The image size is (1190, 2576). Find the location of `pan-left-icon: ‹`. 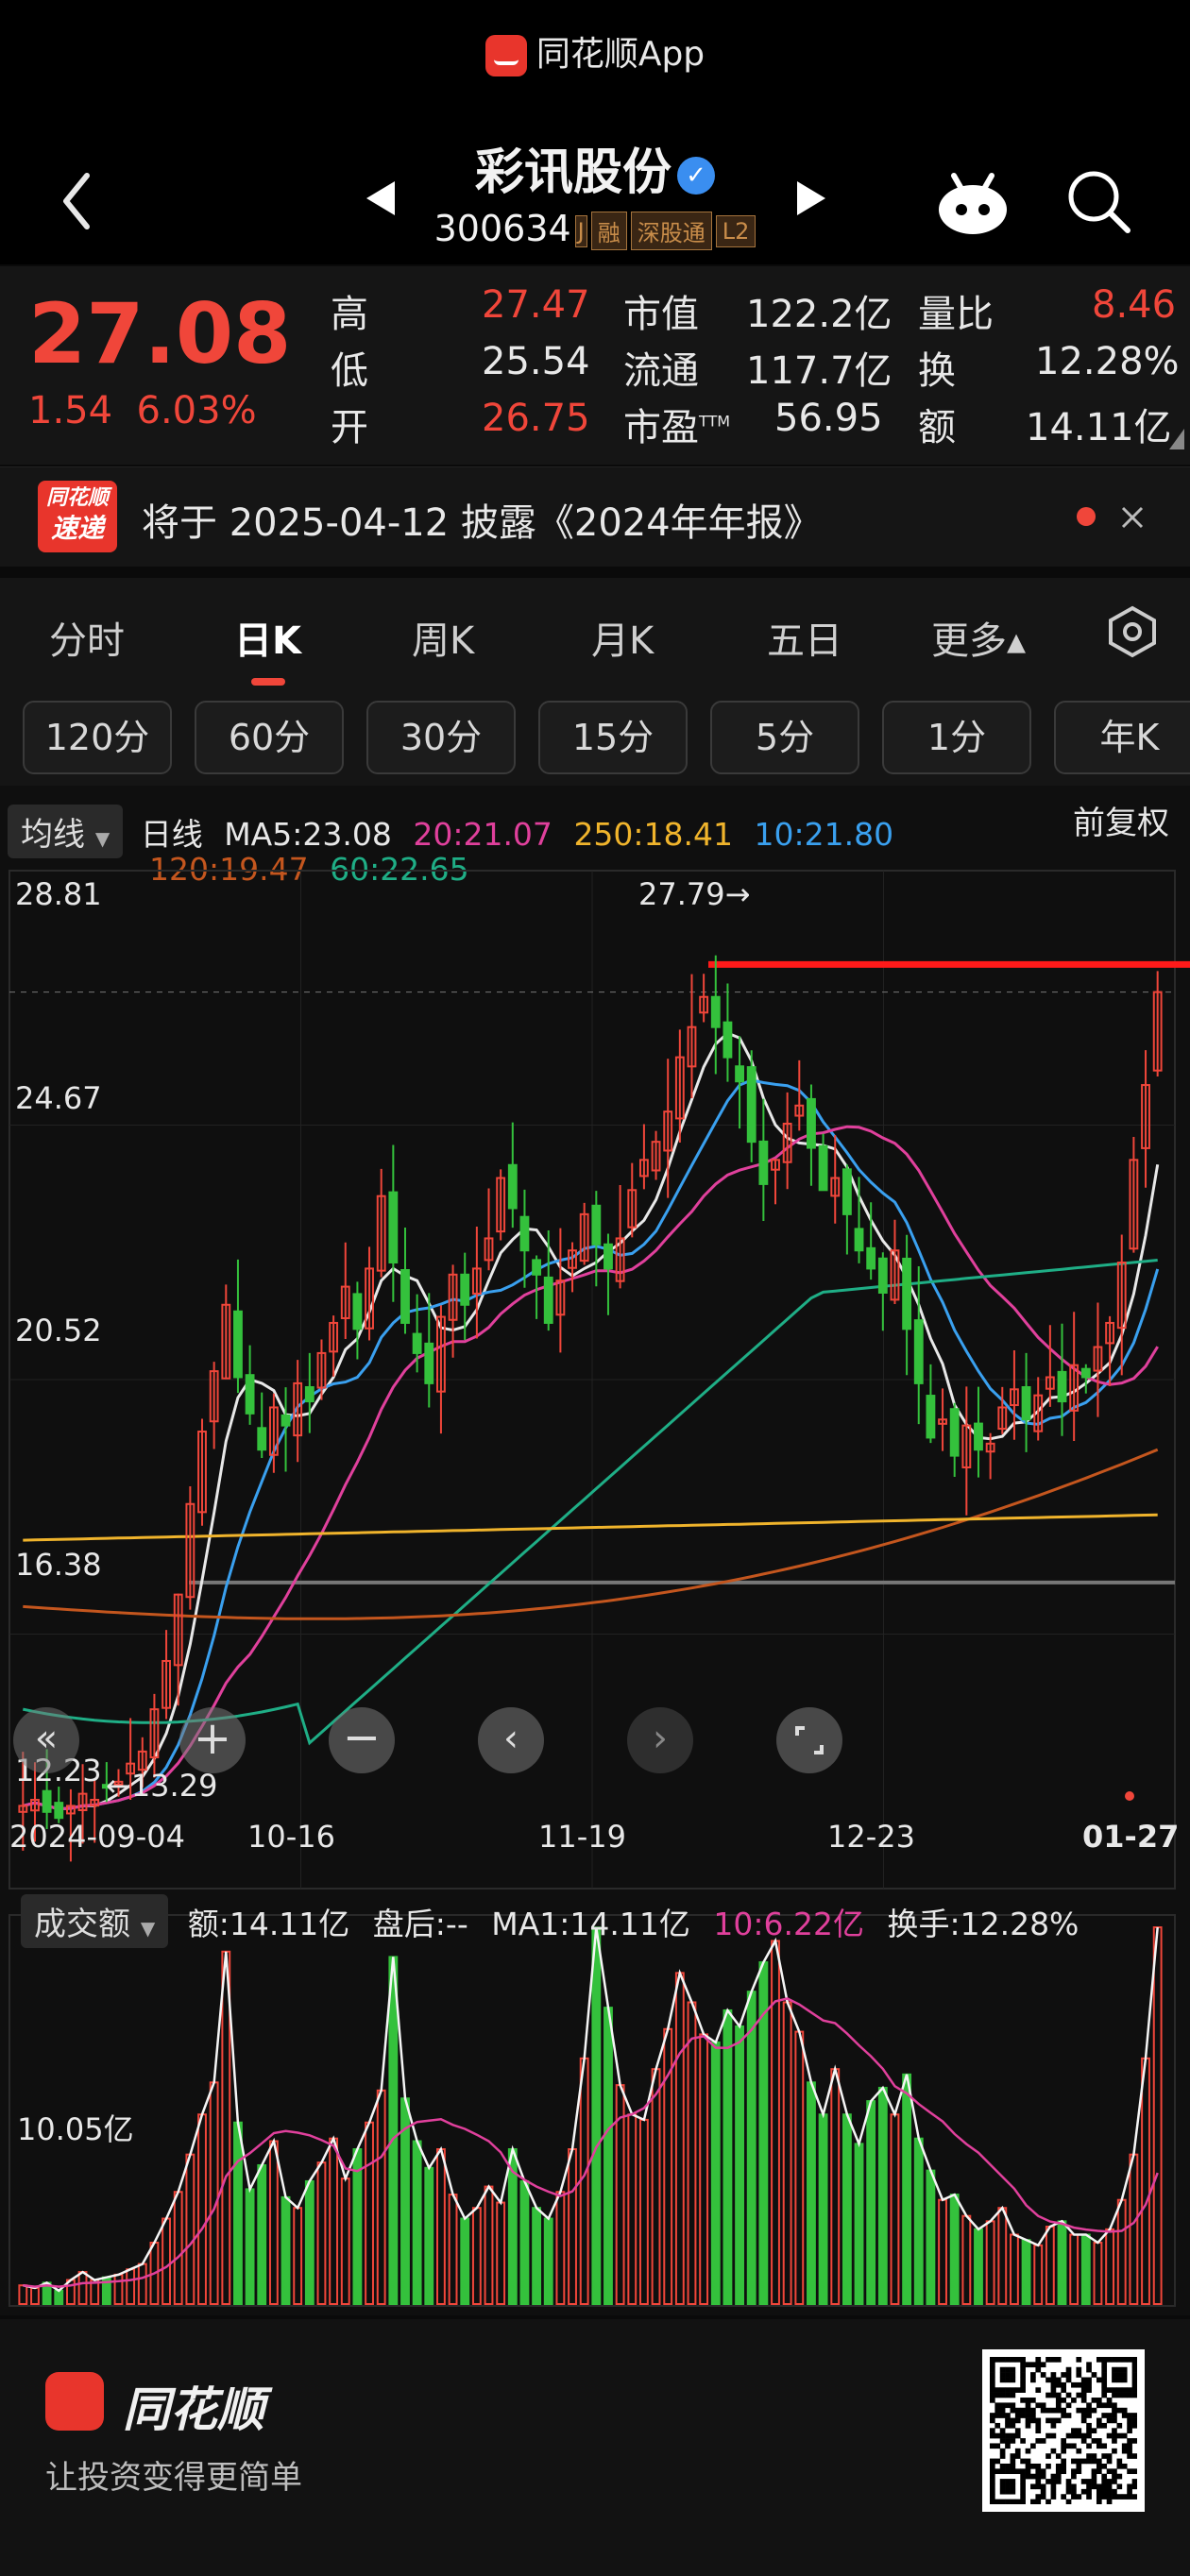

pan-left-icon: ‹ is located at coordinates (511, 1740).